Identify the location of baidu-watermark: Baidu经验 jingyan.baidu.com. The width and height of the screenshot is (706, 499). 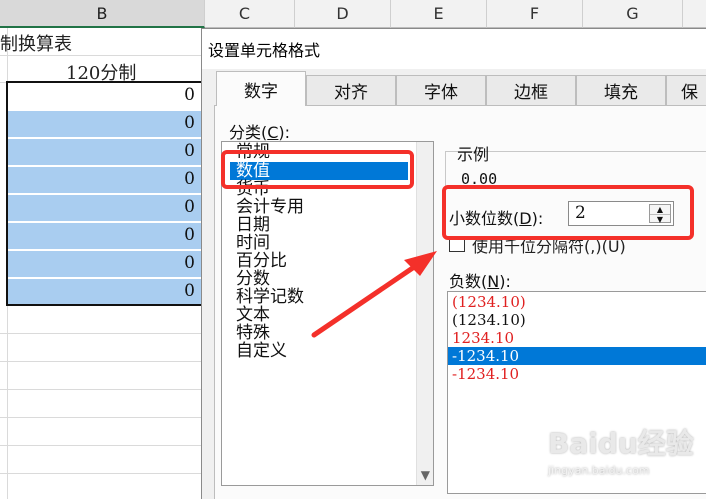
(620, 457).